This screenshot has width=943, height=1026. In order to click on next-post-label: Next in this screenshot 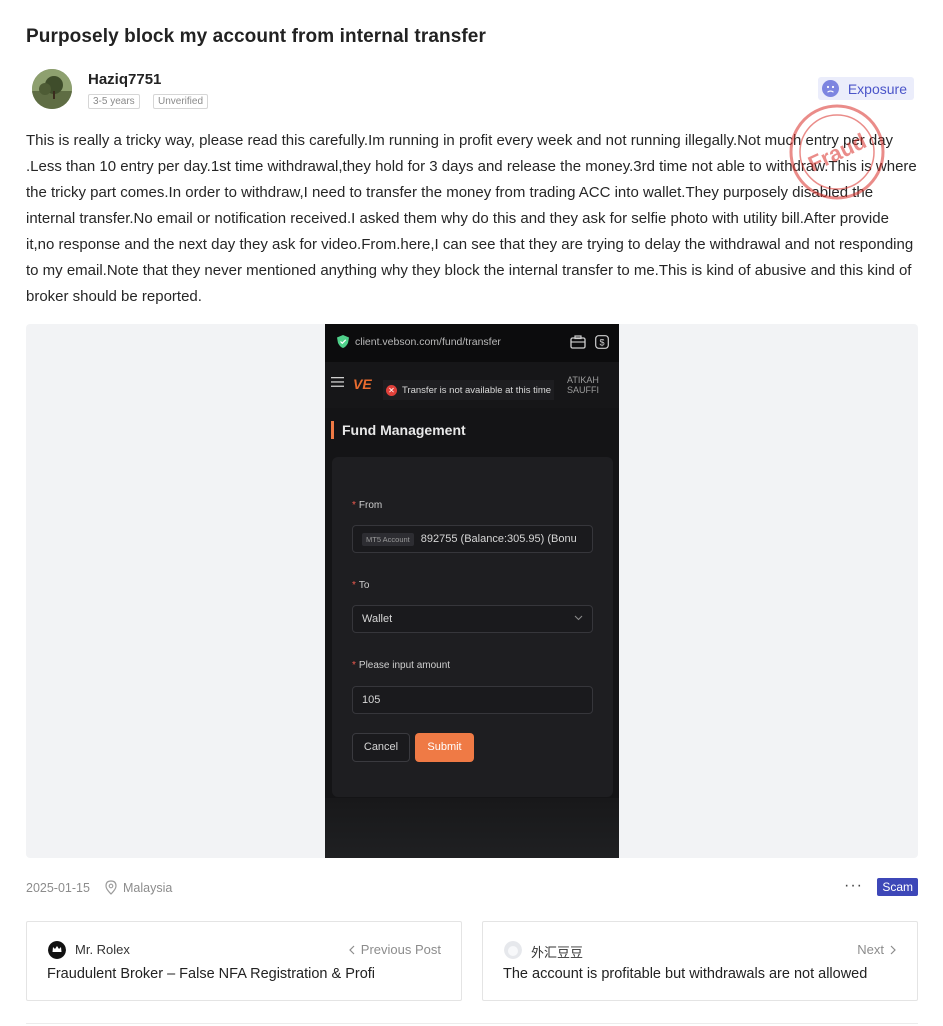, I will do `click(870, 949)`.